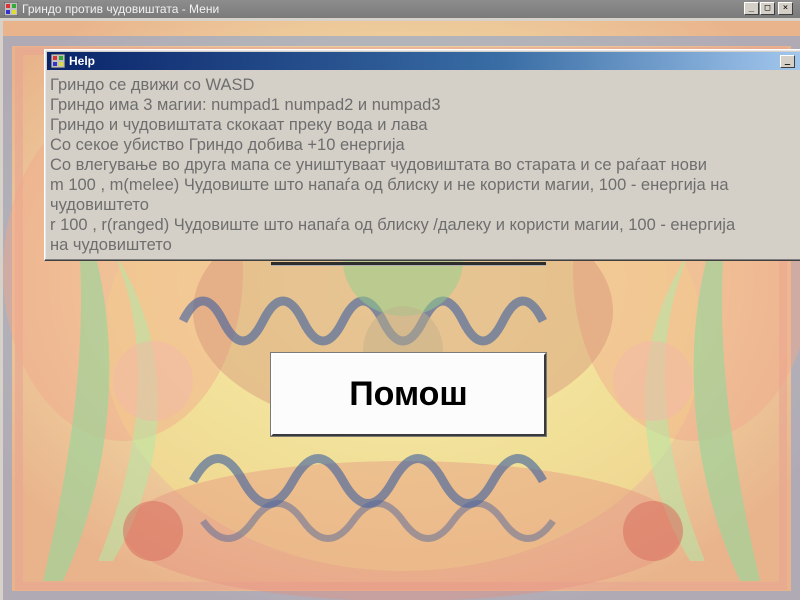 The height and width of the screenshot is (600, 800). I want to click on help-dialog-title: Help, so click(82, 61).